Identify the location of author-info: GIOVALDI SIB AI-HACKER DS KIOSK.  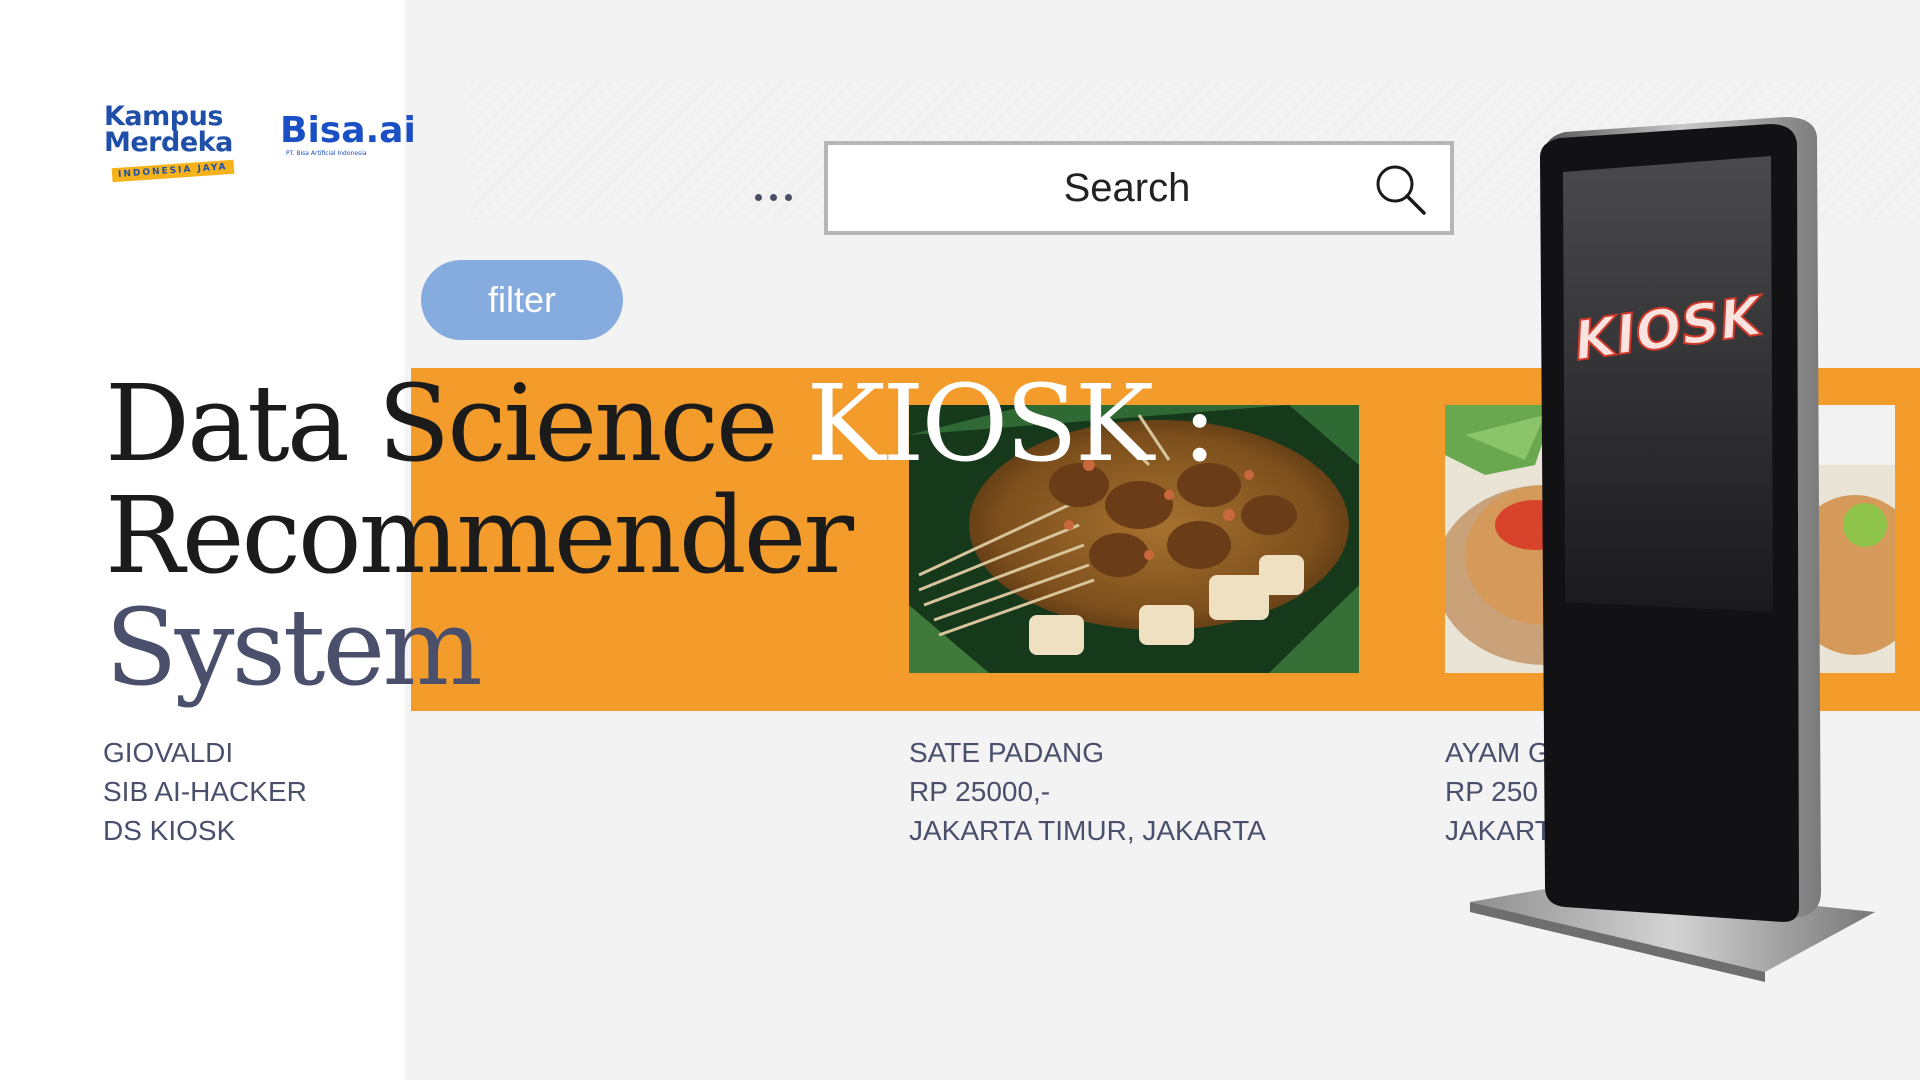
(205, 791).